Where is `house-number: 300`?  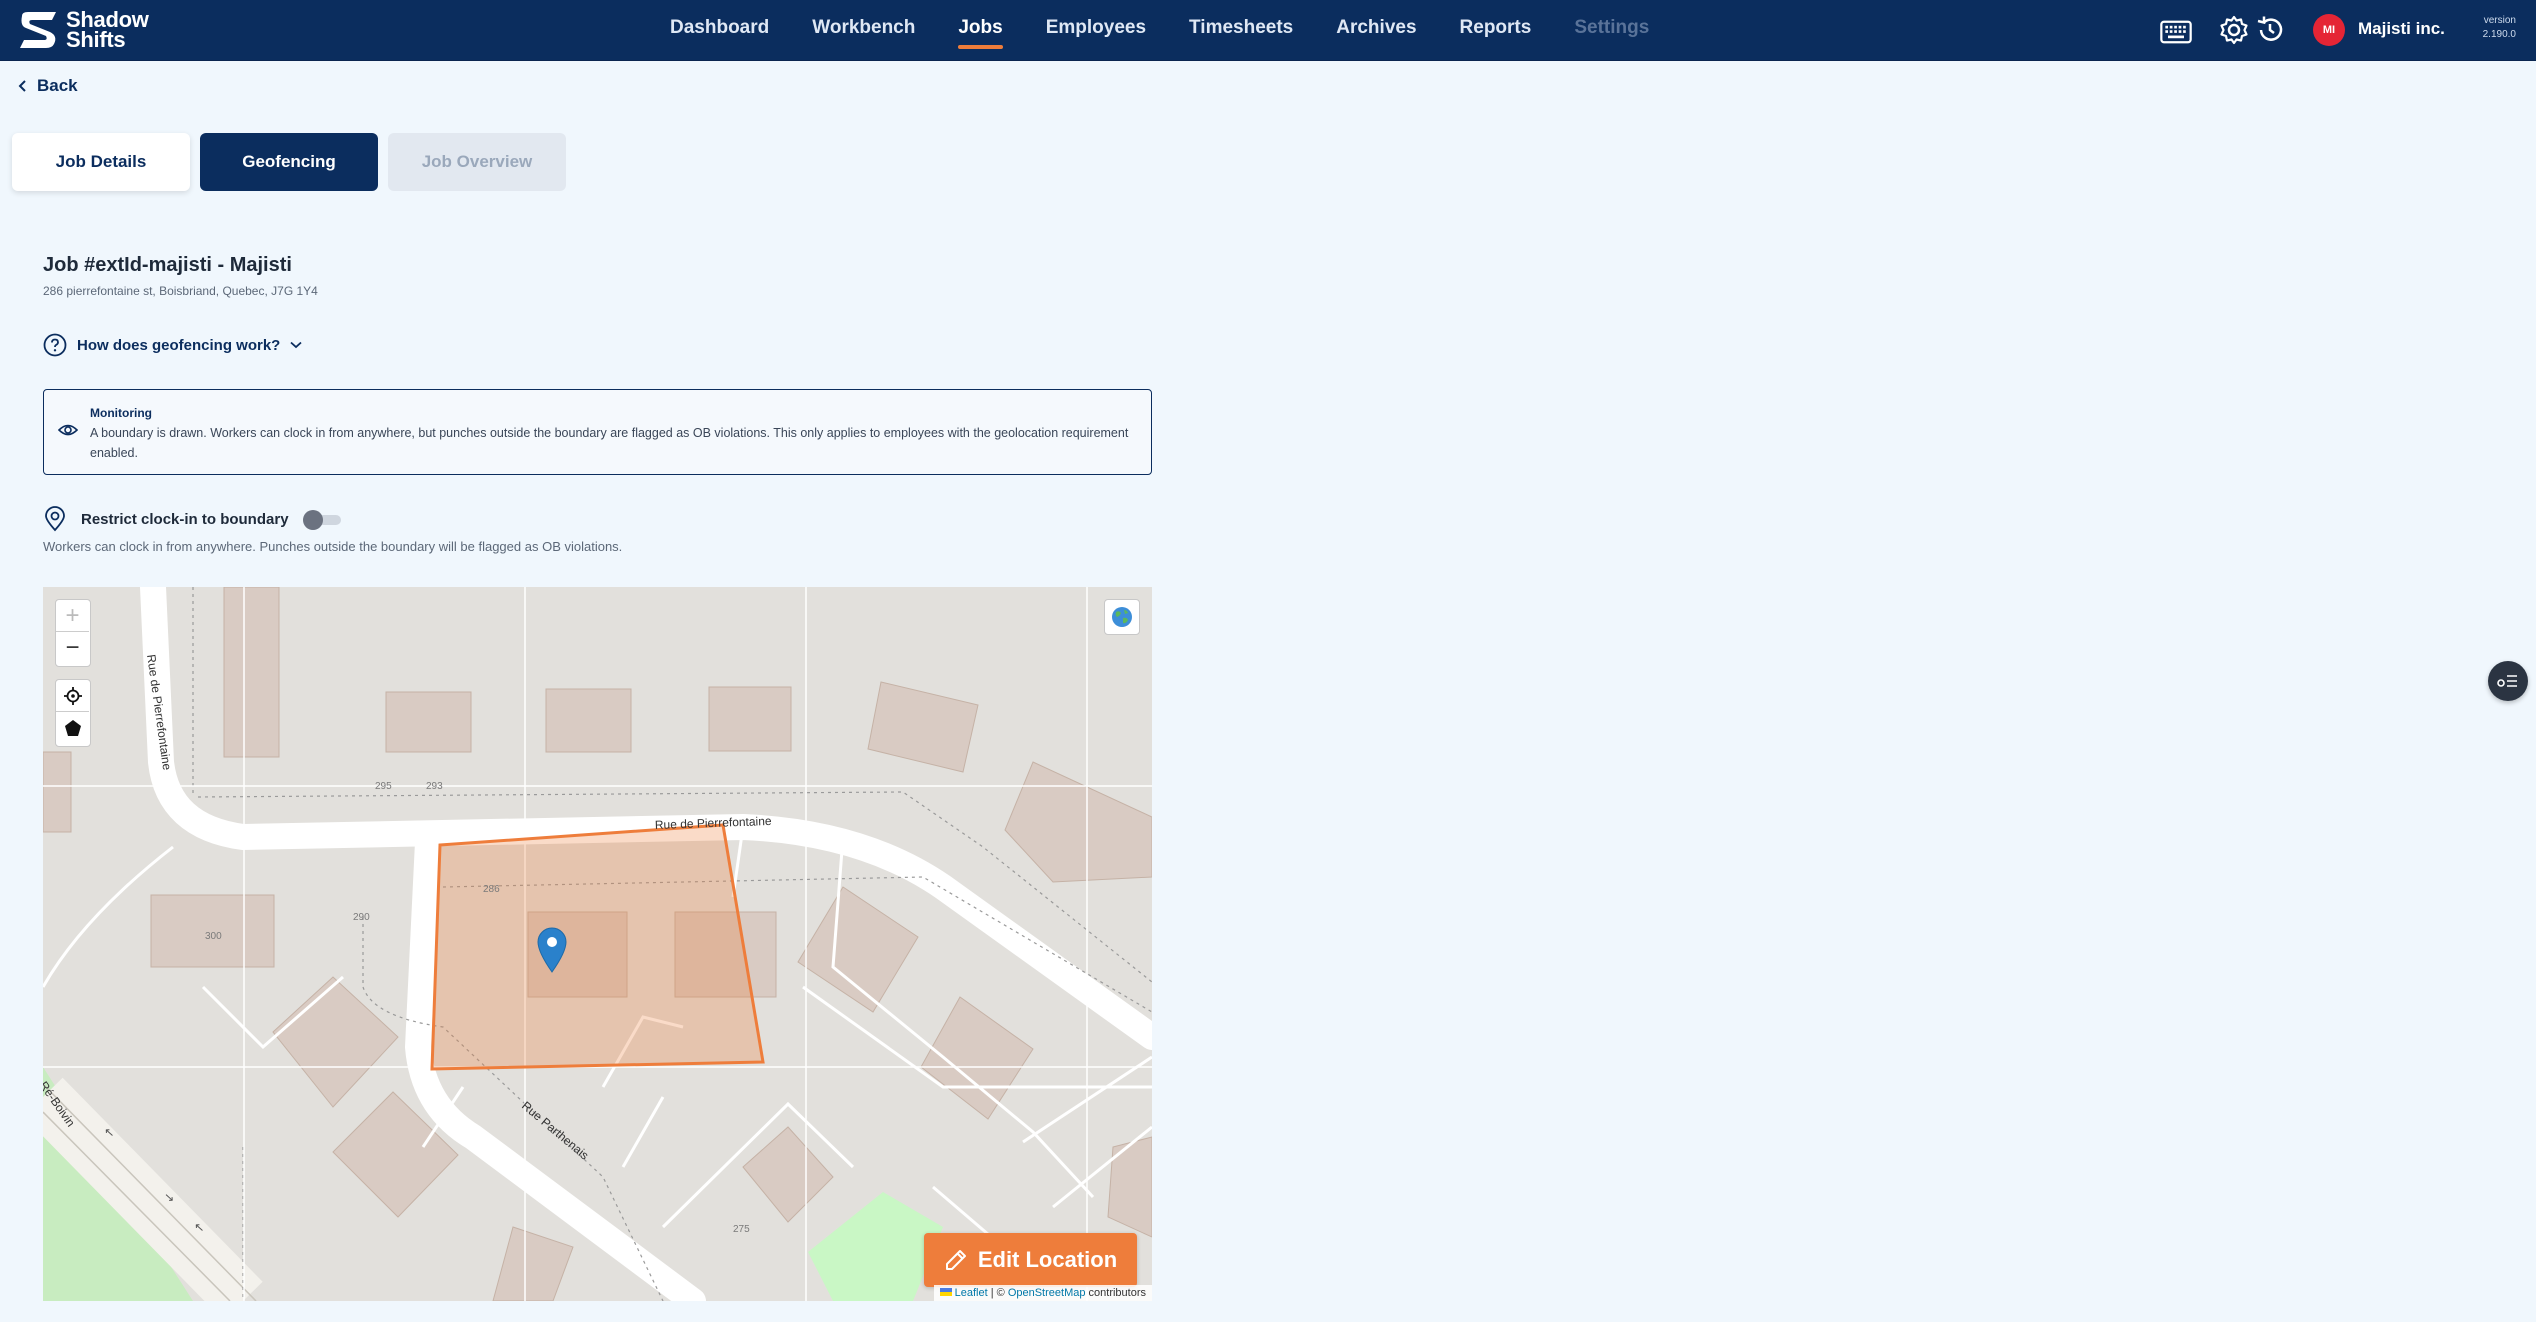 house-number: 300 is located at coordinates (213, 936).